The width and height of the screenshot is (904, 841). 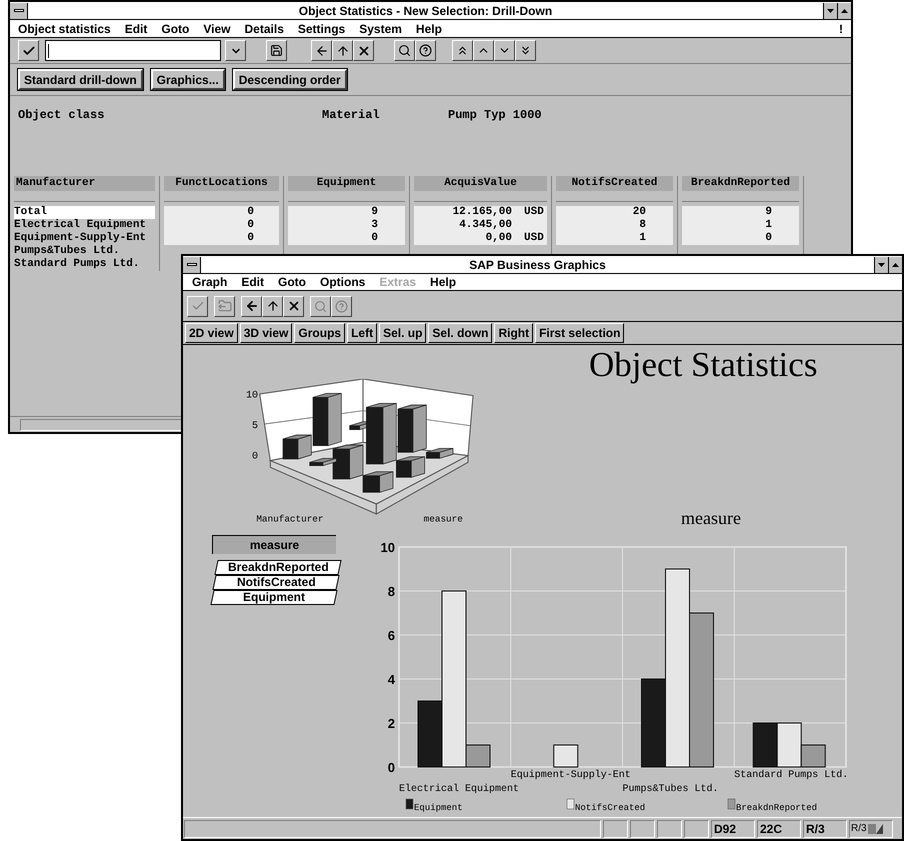 What do you see at coordinates (871, 829) in the screenshot?
I see `system-badge: R/3` at bounding box center [871, 829].